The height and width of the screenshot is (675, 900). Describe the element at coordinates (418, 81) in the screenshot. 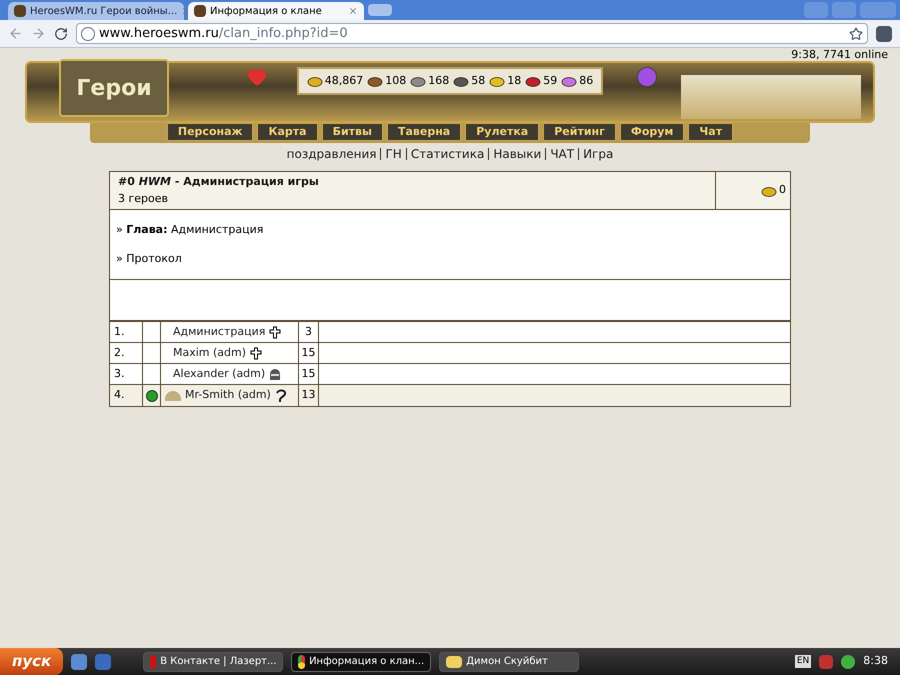

I see `ore-icon` at that location.